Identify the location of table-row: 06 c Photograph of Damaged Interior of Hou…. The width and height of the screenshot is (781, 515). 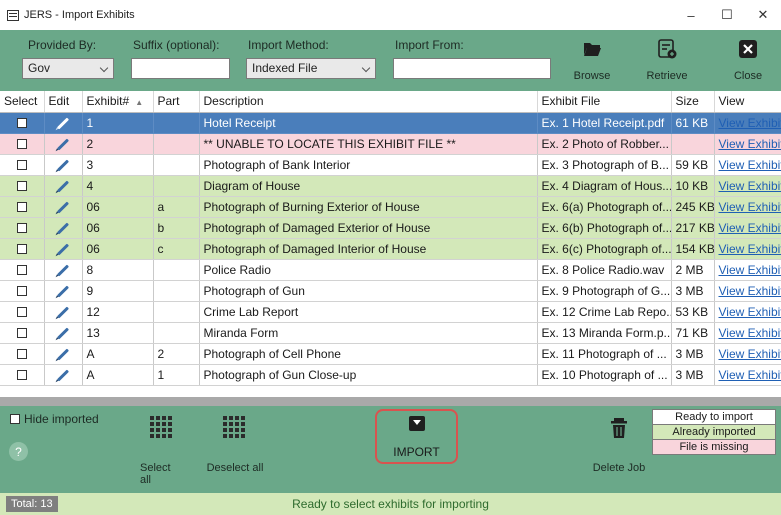
(390, 249).